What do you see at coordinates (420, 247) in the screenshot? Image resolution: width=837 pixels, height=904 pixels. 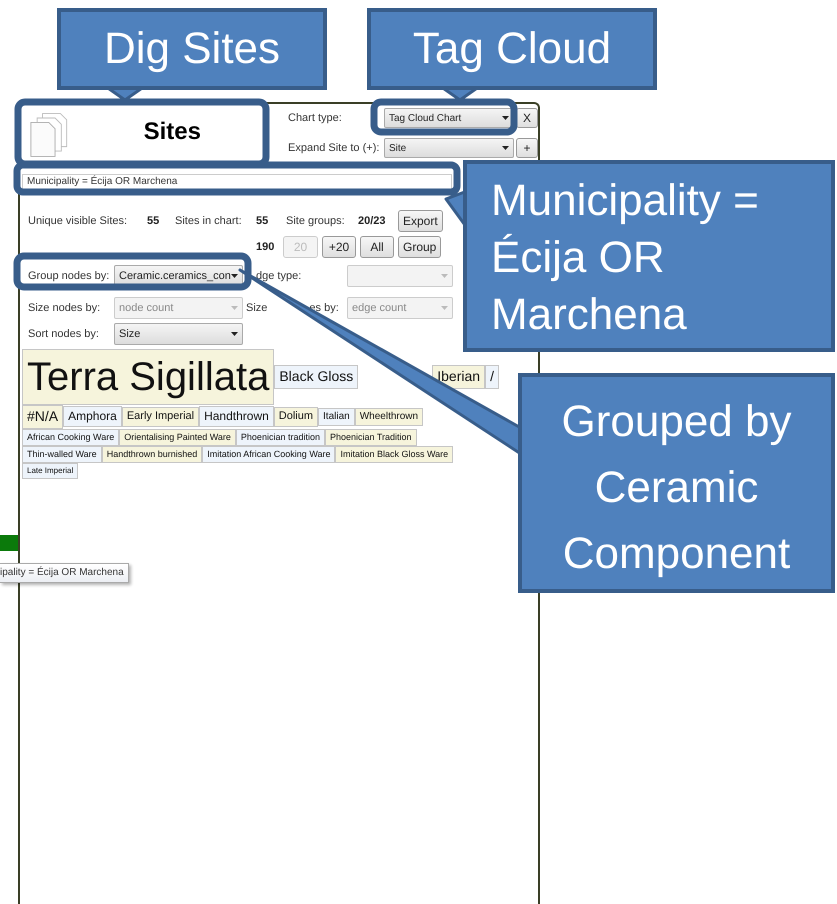 I see `toolbar-button: Group` at bounding box center [420, 247].